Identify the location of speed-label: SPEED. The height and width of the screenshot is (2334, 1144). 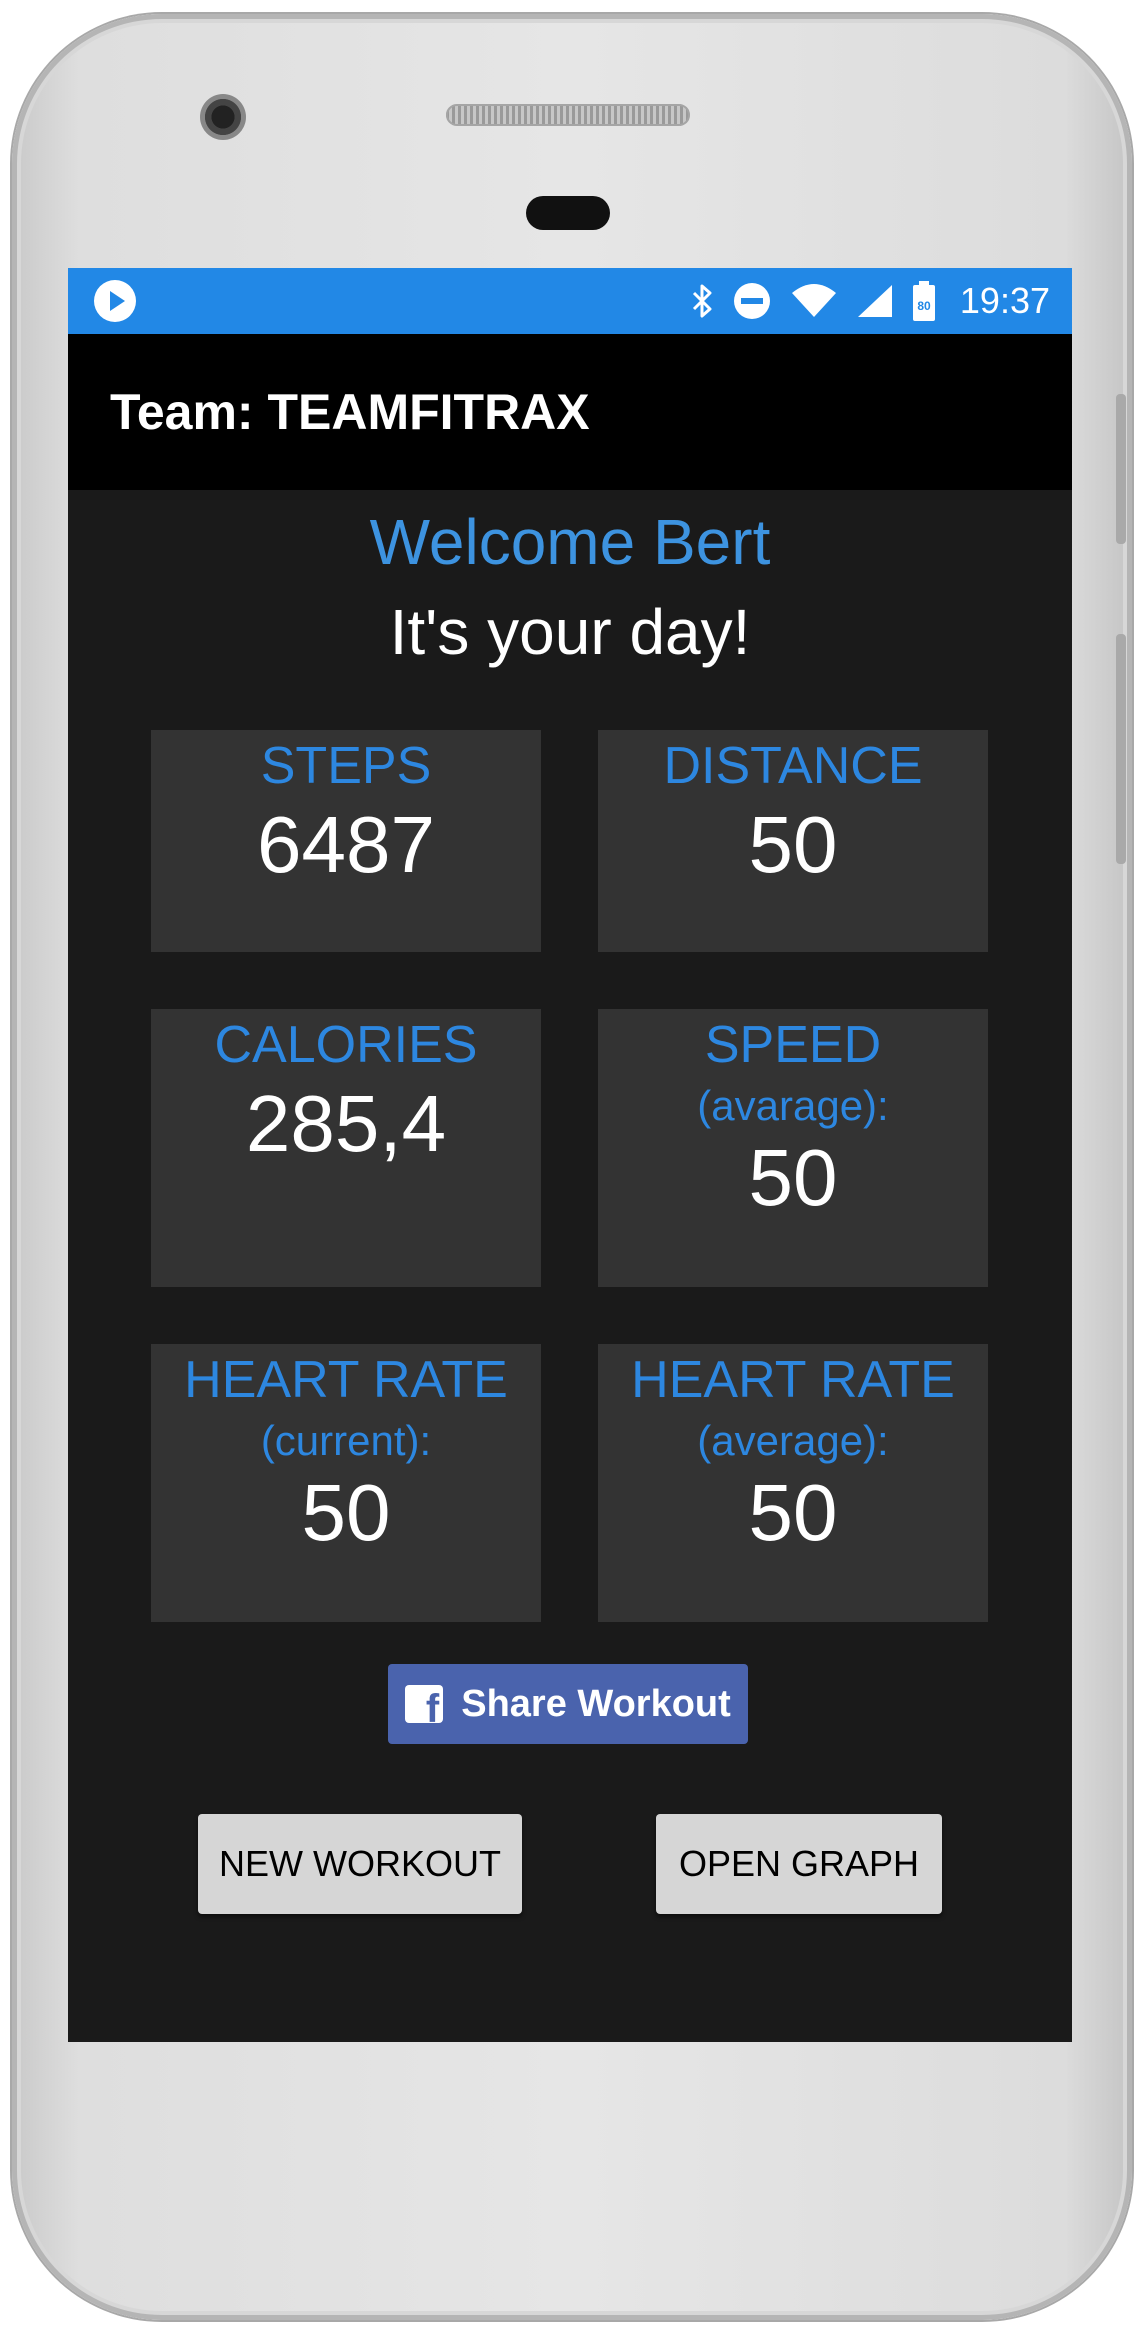
(793, 1045).